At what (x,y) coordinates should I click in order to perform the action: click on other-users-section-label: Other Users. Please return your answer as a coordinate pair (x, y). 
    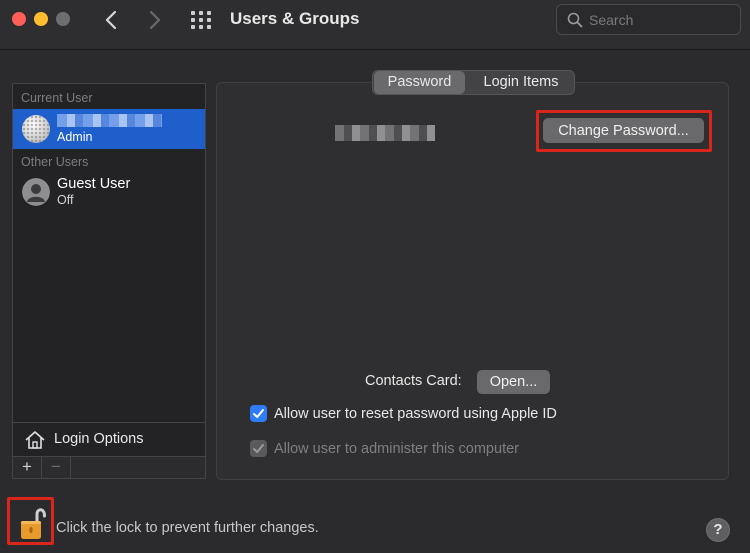
    Looking at the image, I should click on (55, 162).